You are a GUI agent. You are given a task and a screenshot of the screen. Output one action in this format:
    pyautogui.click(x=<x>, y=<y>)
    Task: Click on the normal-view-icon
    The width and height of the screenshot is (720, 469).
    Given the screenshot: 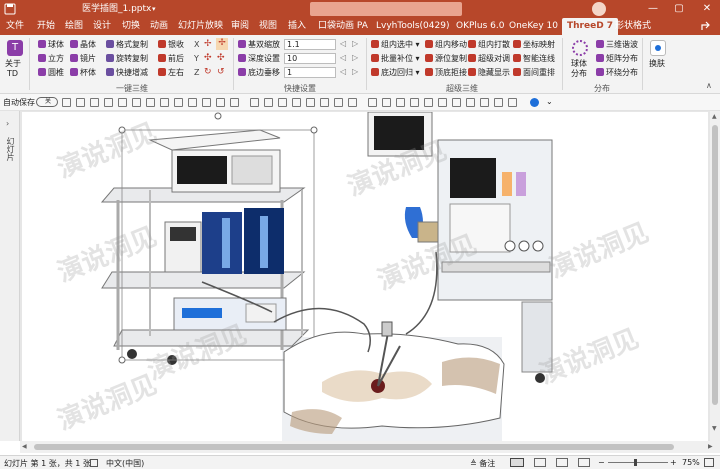 What is the action you would take?
    pyautogui.click(x=517, y=462)
    